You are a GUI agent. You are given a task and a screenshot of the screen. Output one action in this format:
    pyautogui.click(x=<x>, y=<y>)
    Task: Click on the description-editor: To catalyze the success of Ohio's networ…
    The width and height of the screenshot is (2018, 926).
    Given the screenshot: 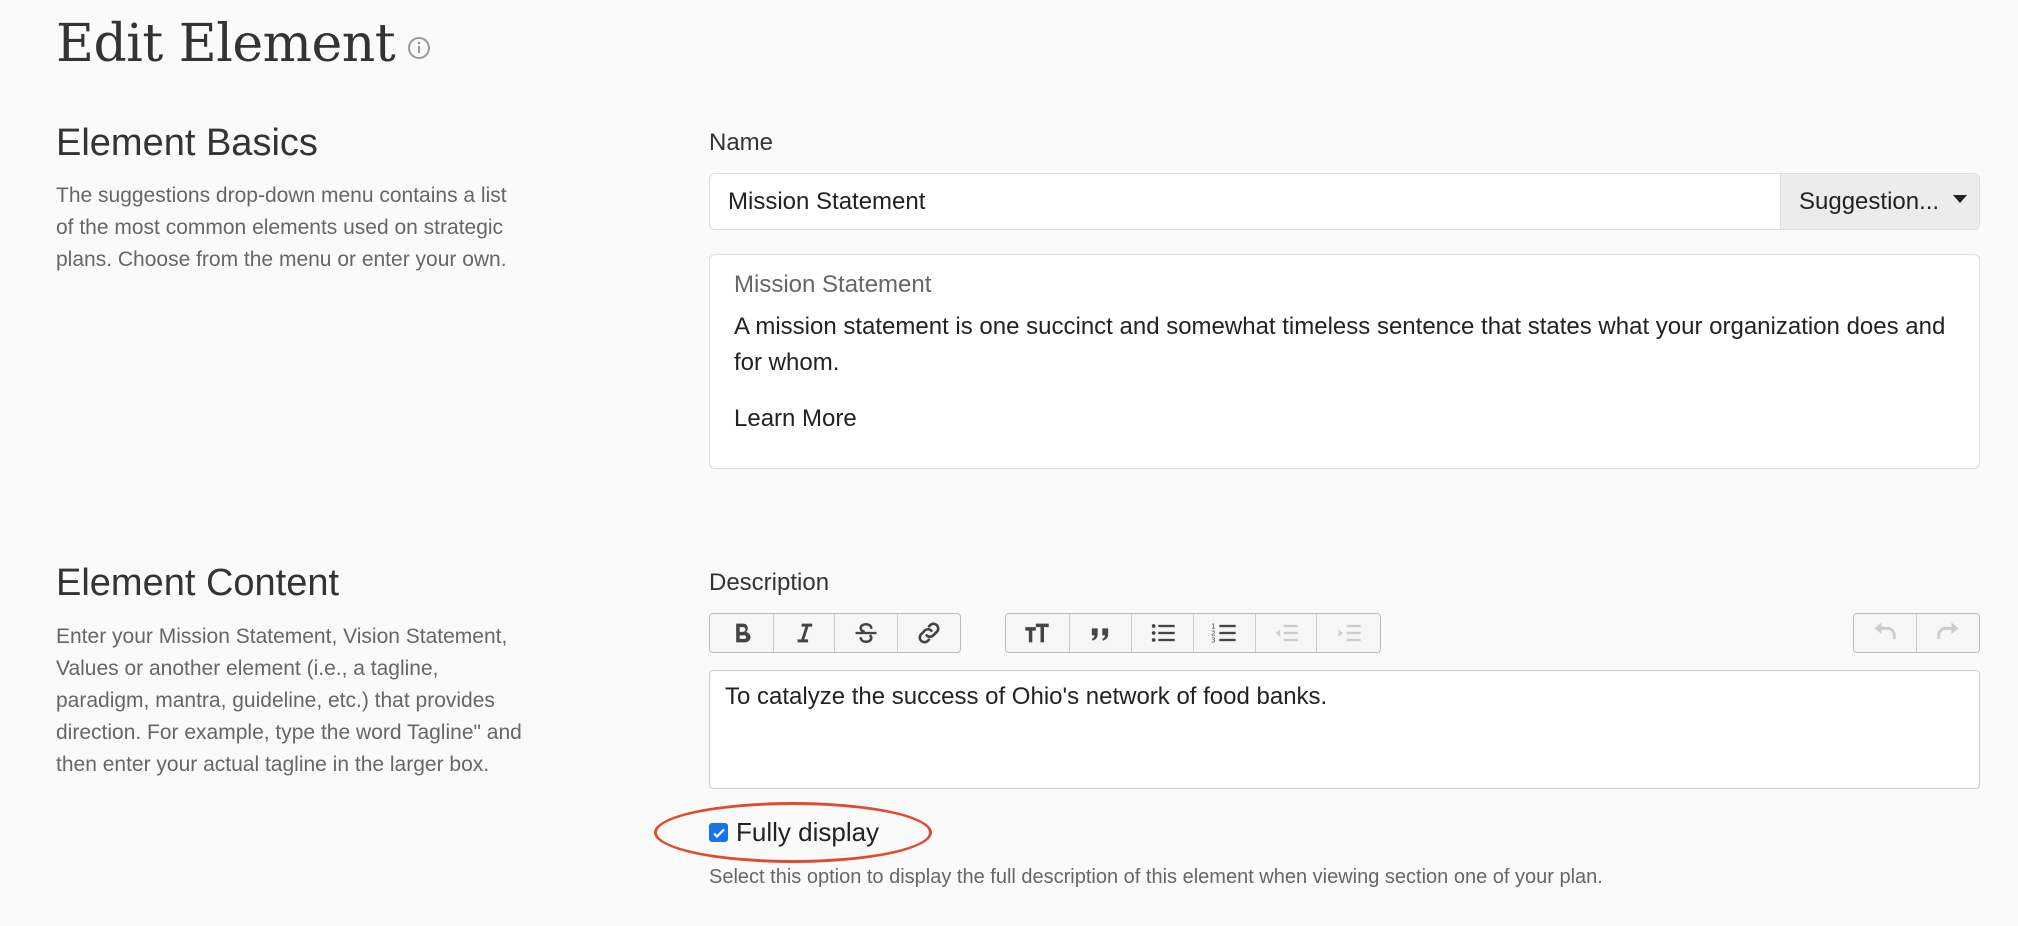 What is the action you would take?
    pyautogui.click(x=1344, y=729)
    